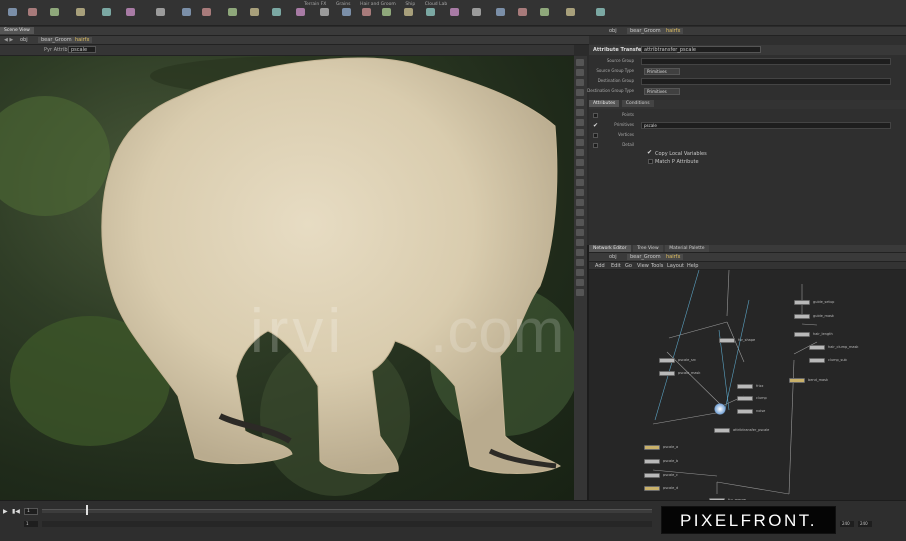 The height and width of the screenshot is (541, 906). What do you see at coordinates (662, 71) in the screenshot?
I see `source-group-type-dropdown: Primitives` at bounding box center [662, 71].